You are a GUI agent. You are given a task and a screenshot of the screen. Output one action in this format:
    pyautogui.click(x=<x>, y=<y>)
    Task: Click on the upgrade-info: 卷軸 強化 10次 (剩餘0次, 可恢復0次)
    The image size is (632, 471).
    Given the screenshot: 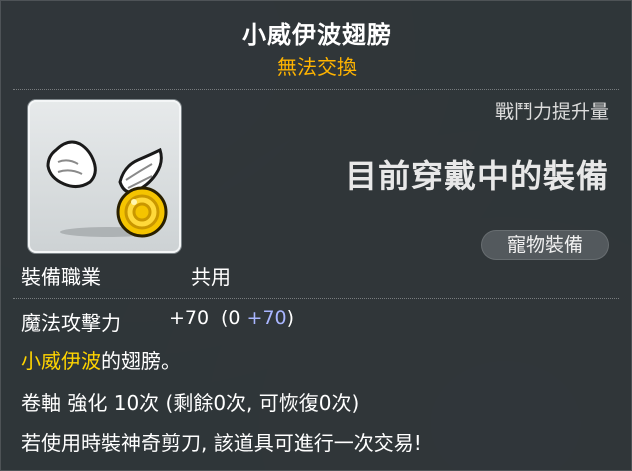 What is the action you would take?
    pyautogui.click(x=190, y=403)
    